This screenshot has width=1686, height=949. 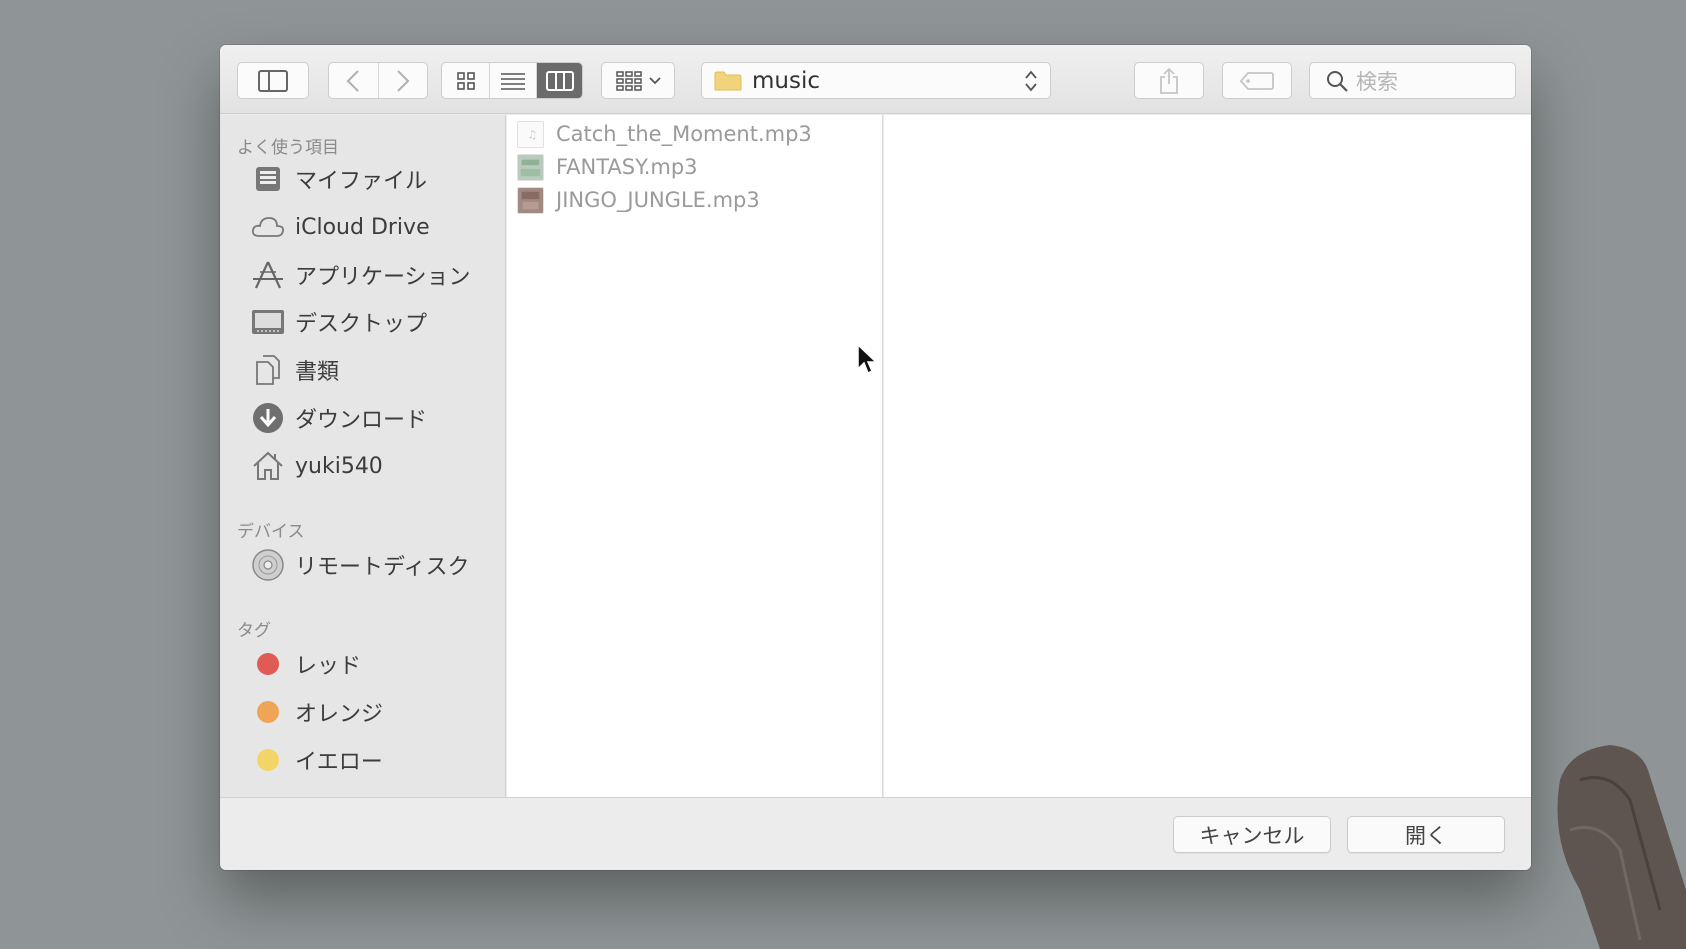 What do you see at coordinates (268, 227) in the screenshot?
I see `cloud-icon` at bounding box center [268, 227].